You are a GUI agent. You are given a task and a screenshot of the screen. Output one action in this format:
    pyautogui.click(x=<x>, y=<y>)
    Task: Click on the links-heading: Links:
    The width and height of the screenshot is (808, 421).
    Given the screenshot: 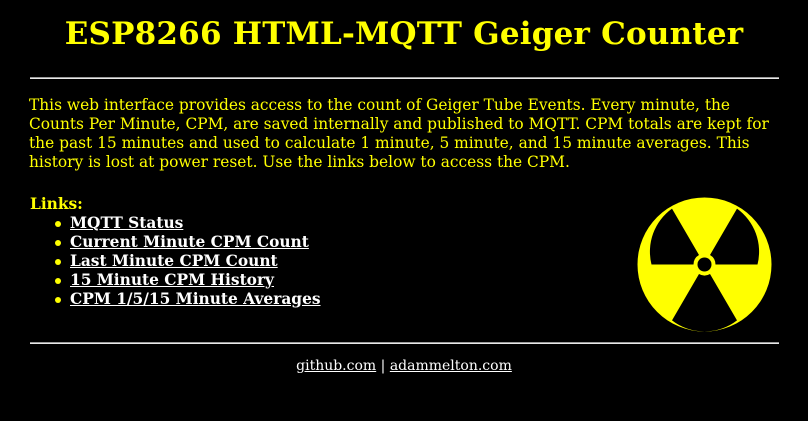 What is the action you would take?
    pyautogui.click(x=56, y=204)
    